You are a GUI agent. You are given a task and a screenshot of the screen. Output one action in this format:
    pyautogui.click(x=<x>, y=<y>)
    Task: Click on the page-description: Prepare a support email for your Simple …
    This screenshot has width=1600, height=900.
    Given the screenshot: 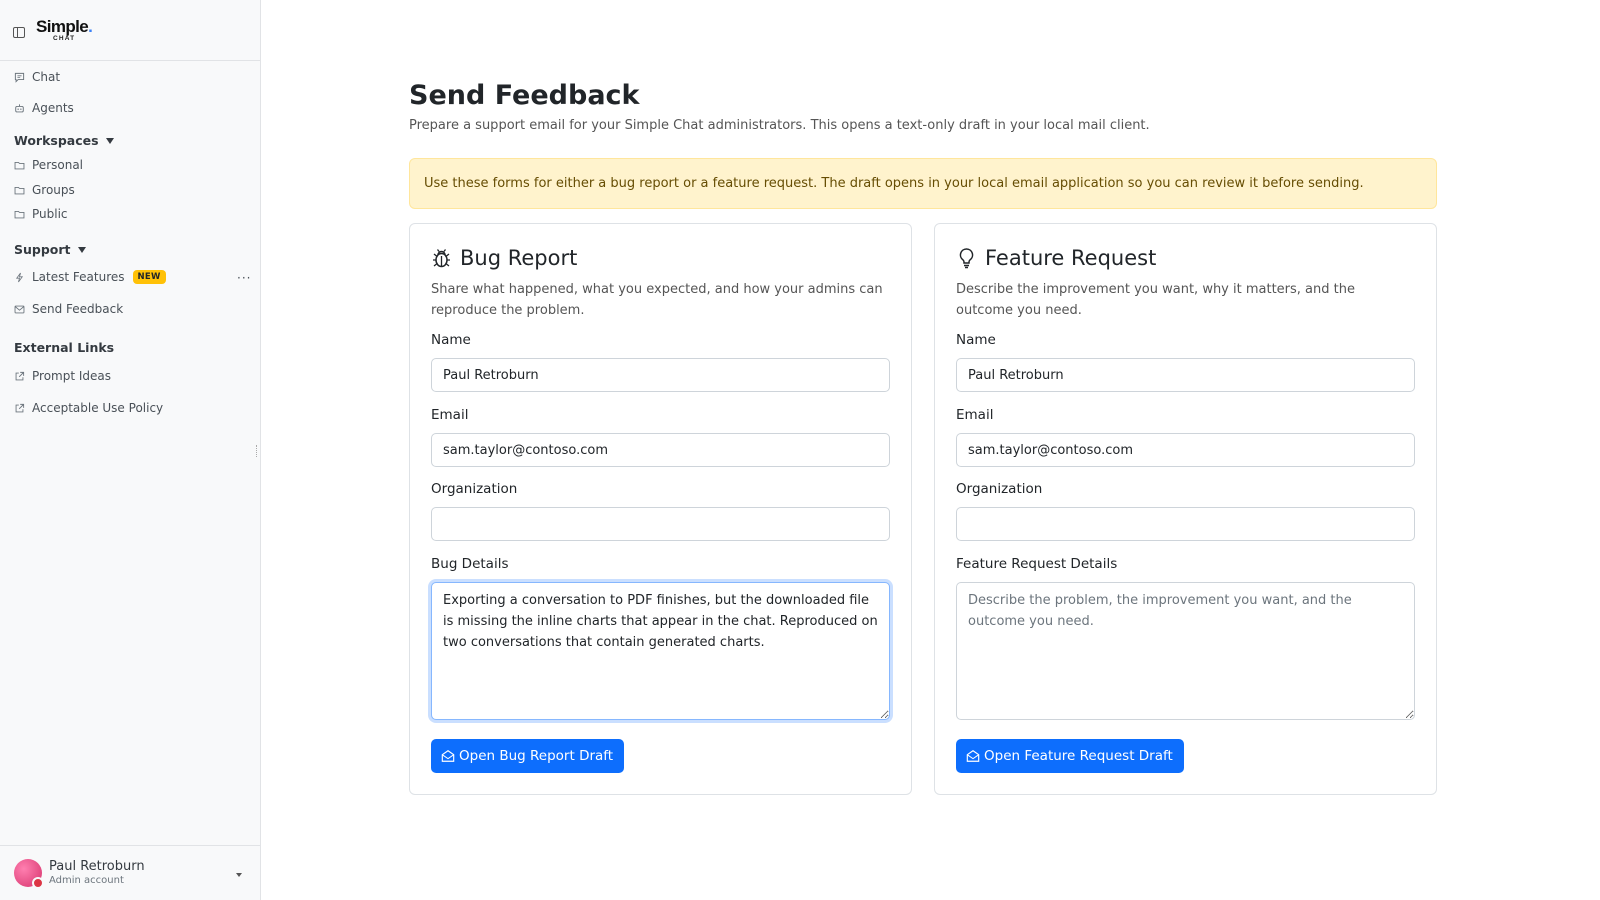 What is the action you would take?
    pyautogui.click(x=779, y=125)
    